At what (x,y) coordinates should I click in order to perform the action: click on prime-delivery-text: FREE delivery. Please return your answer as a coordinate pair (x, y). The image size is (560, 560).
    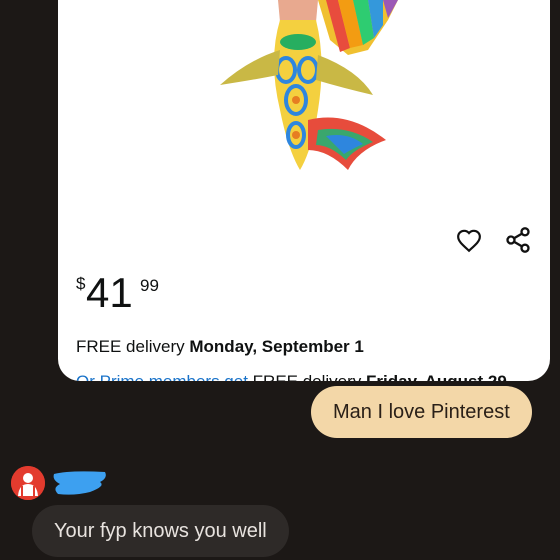
    Looking at the image, I should click on (305, 376).